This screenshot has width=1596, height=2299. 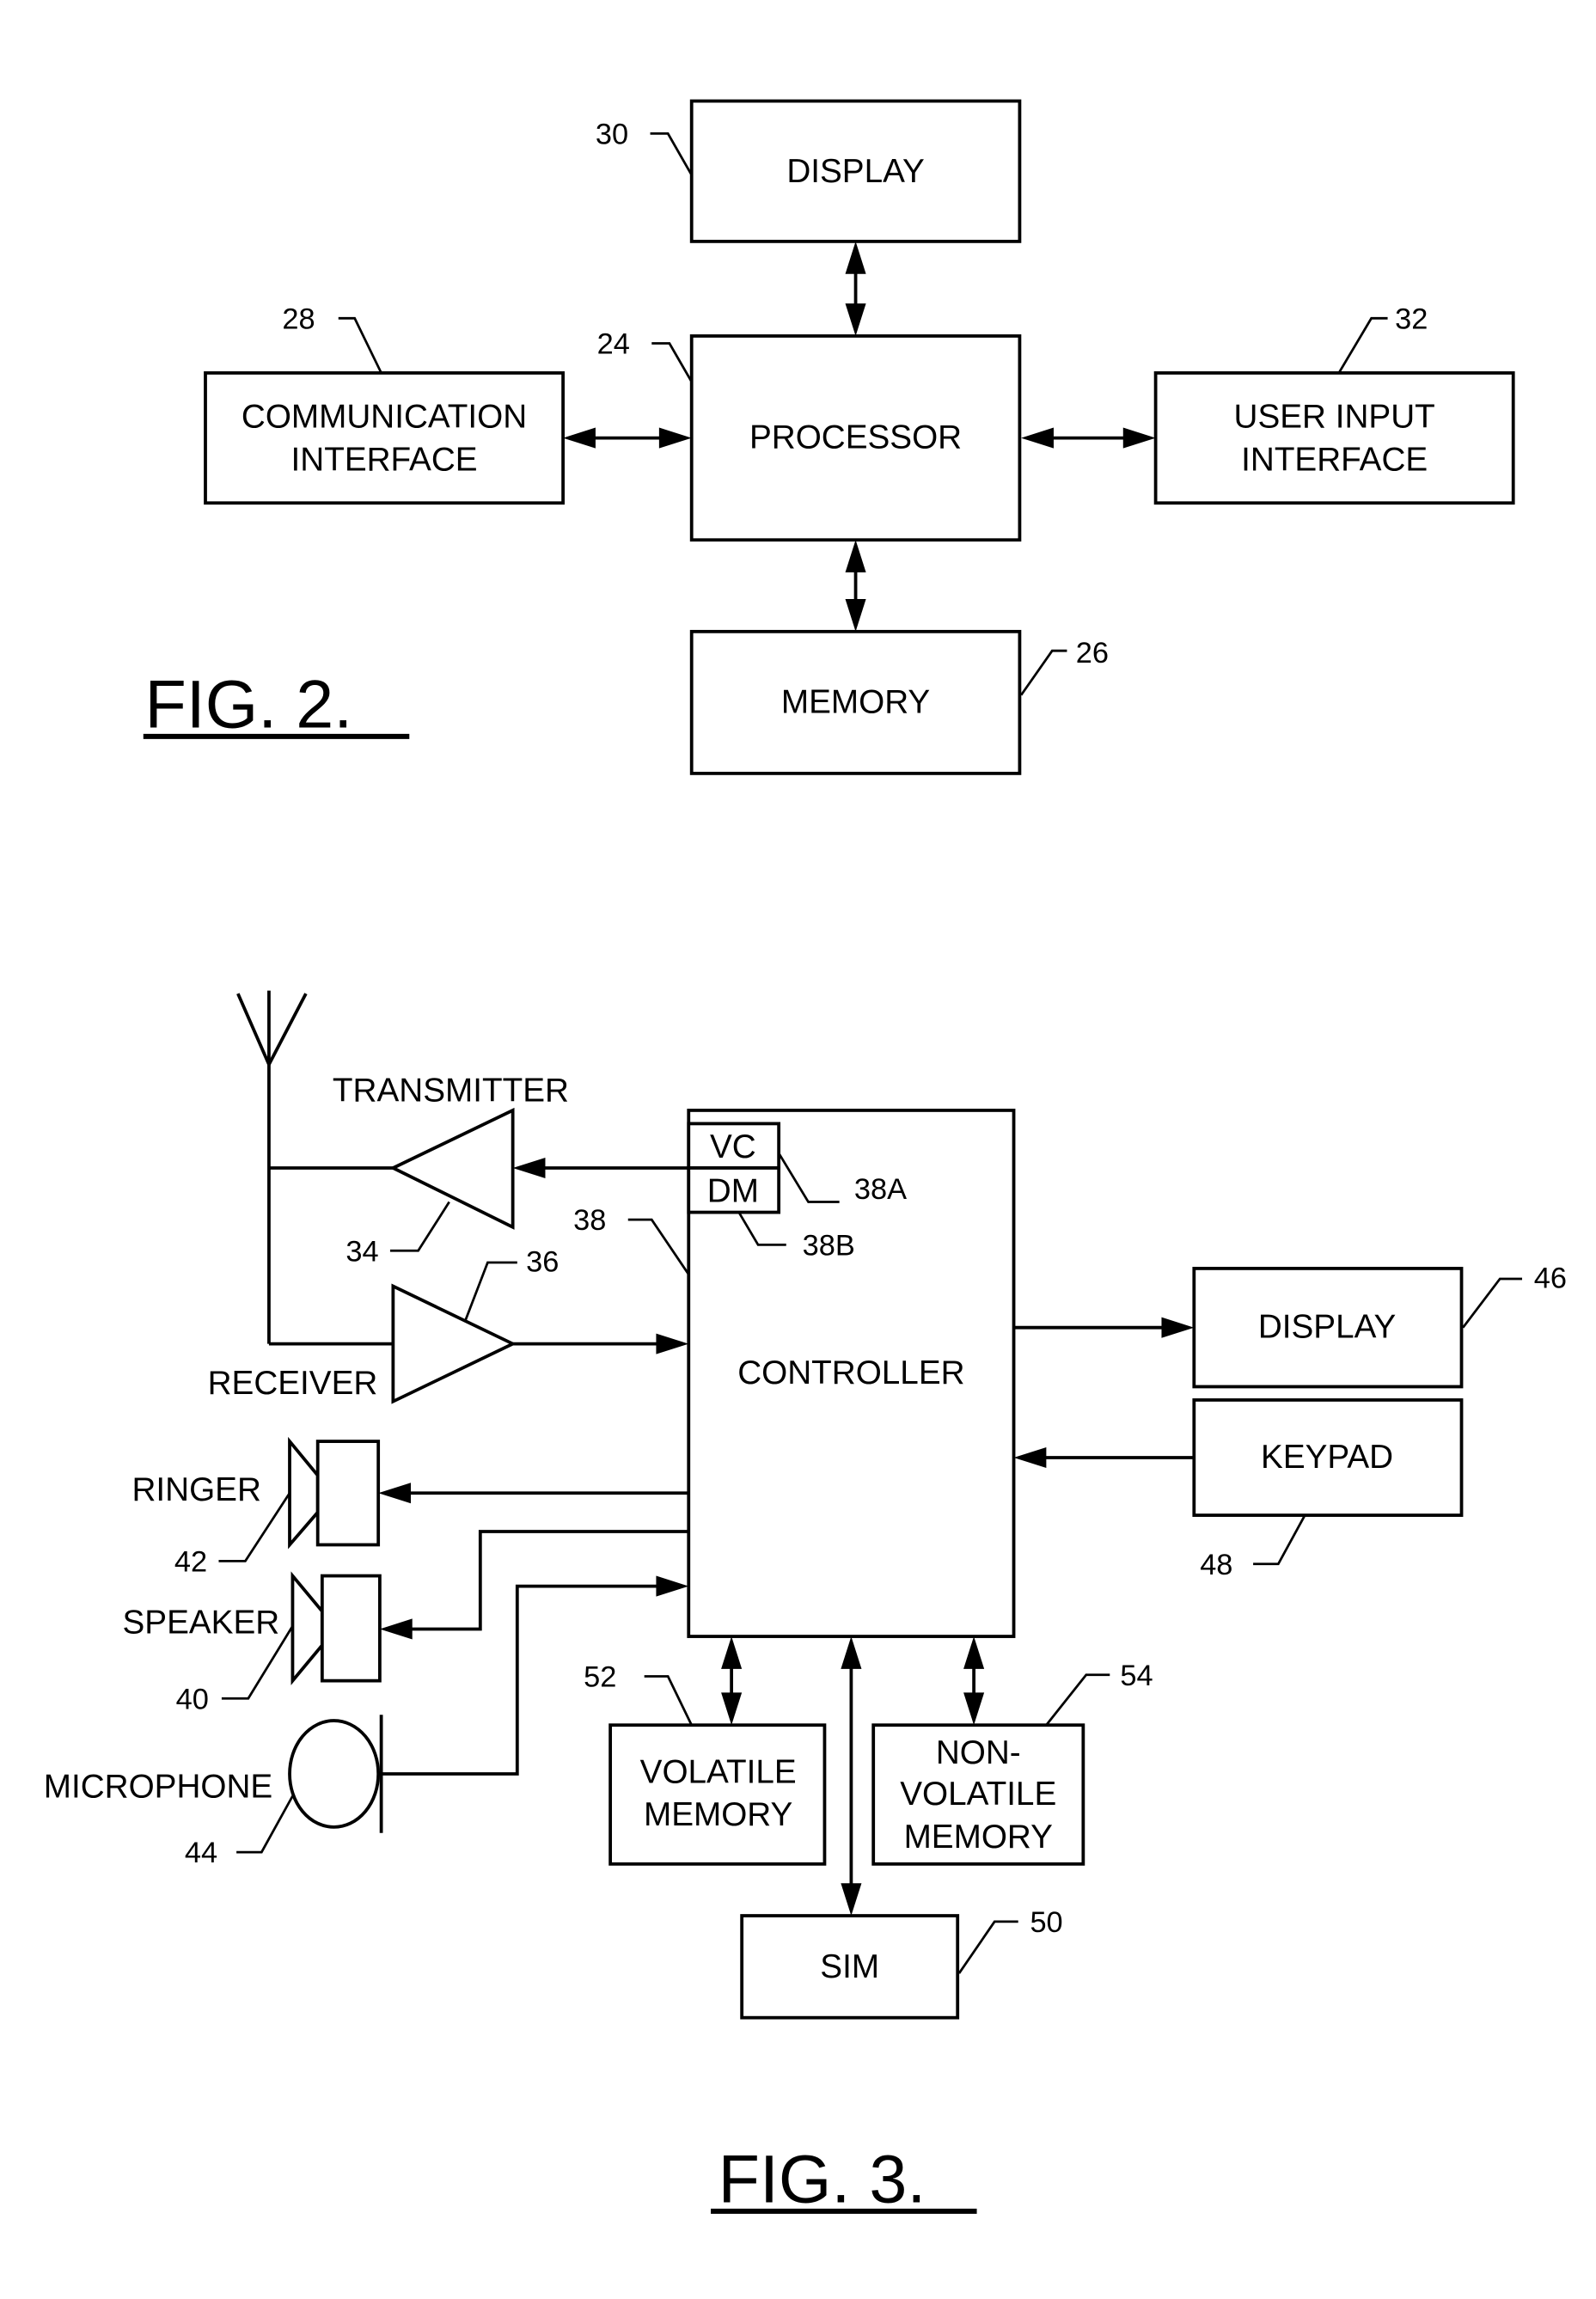 I want to click on fig3-sim-block: SIM, so click(x=850, y=1967).